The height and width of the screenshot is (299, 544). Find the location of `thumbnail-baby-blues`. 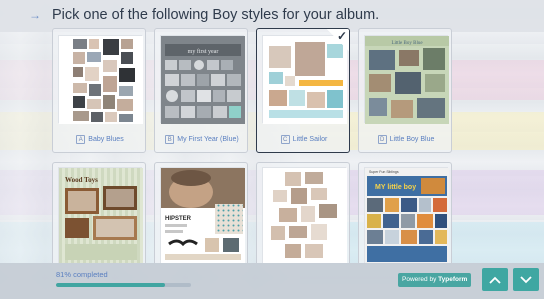

thumbnail-baby-blues is located at coordinates (100, 79).